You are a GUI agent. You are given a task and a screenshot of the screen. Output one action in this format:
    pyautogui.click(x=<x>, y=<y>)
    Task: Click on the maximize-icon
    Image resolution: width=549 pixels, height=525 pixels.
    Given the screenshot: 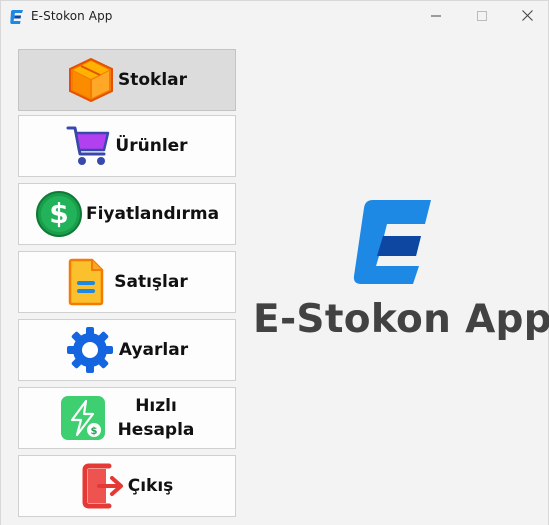 What is the action you would take?
    pyautogui.click(x=482, y=17)
    